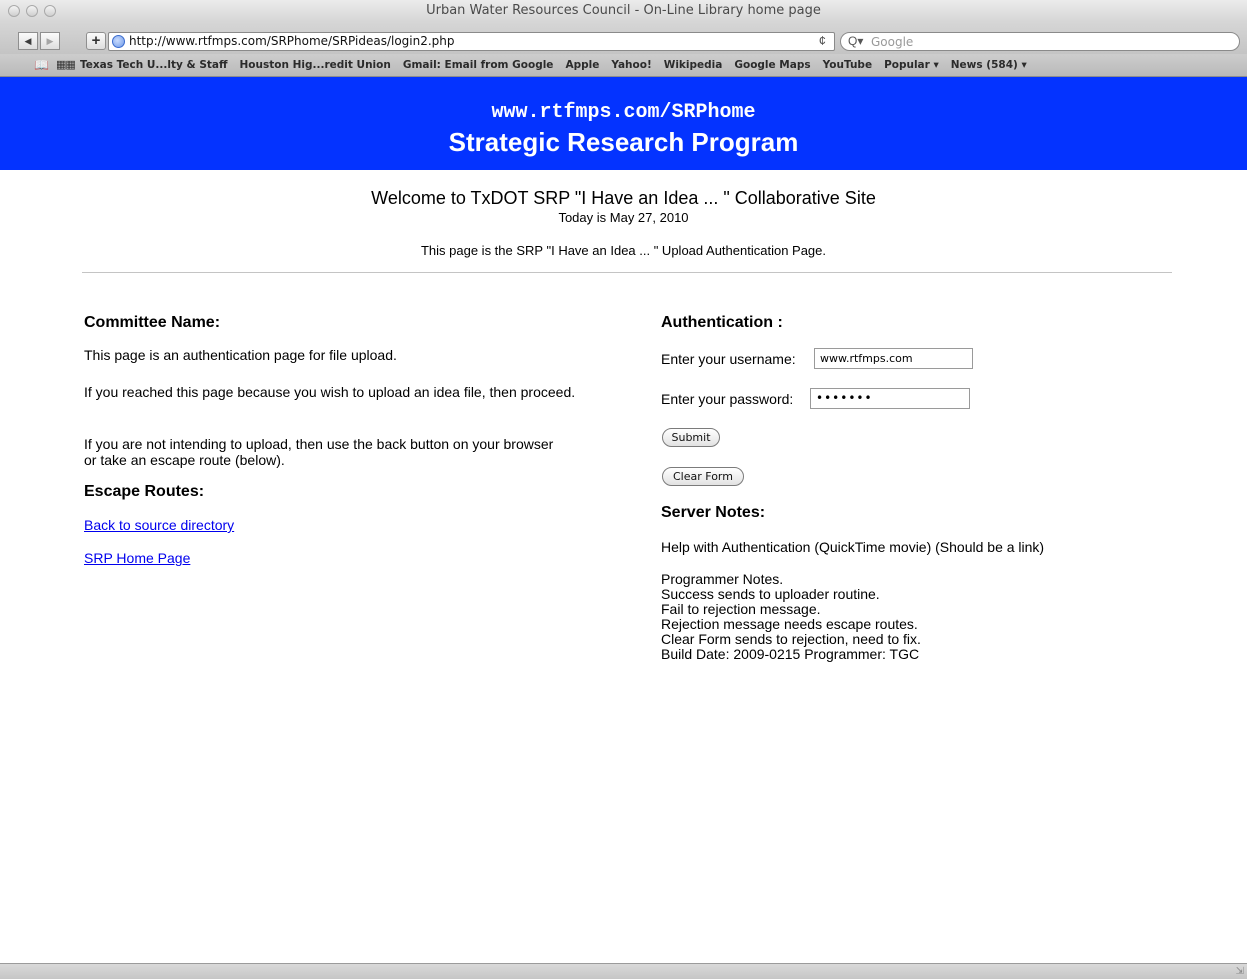 The height and width of the screenshot is (979, 1247). I want to click on note-line: Build Date: 2009-0215 Programmer: TGC, so click(790, 654).